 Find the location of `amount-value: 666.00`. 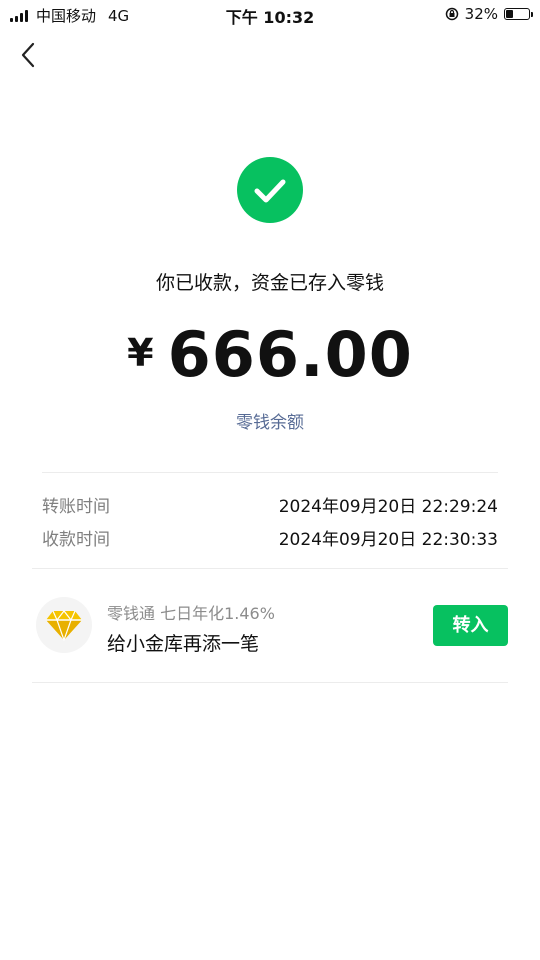

amount-value: 666.00 is located at coordinates (290, 354).